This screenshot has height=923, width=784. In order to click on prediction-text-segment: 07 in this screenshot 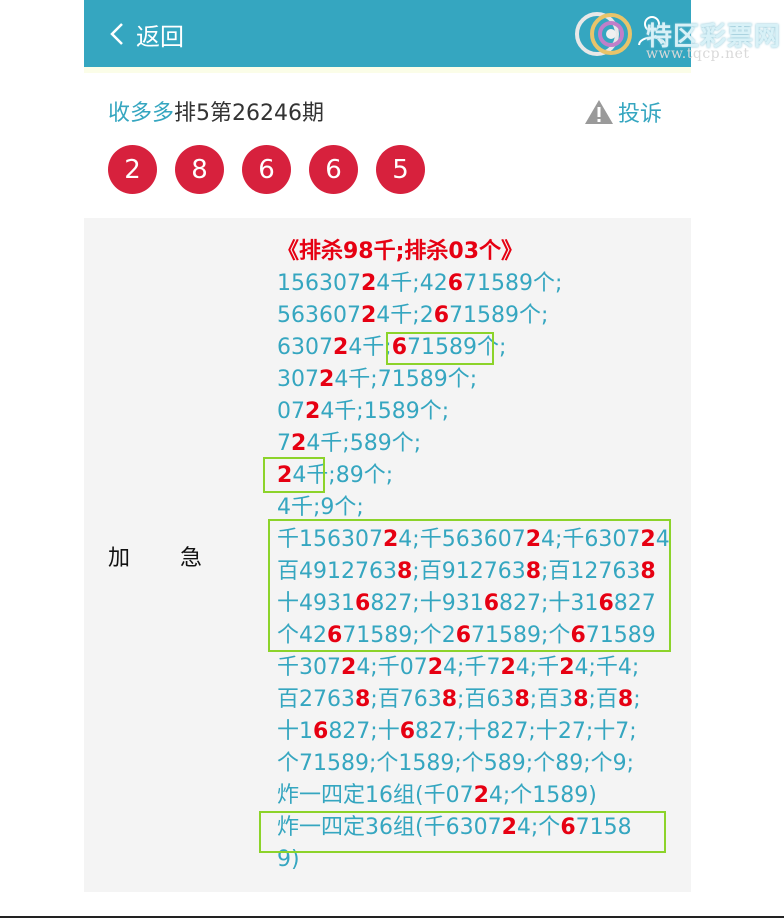, I will do `click(291, 411)`.